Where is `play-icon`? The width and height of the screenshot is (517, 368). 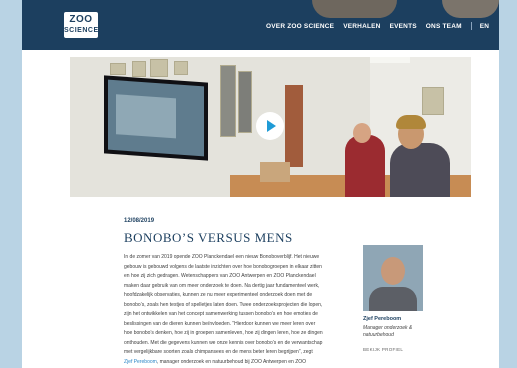
play-icon is located at coordinates (271, 126).